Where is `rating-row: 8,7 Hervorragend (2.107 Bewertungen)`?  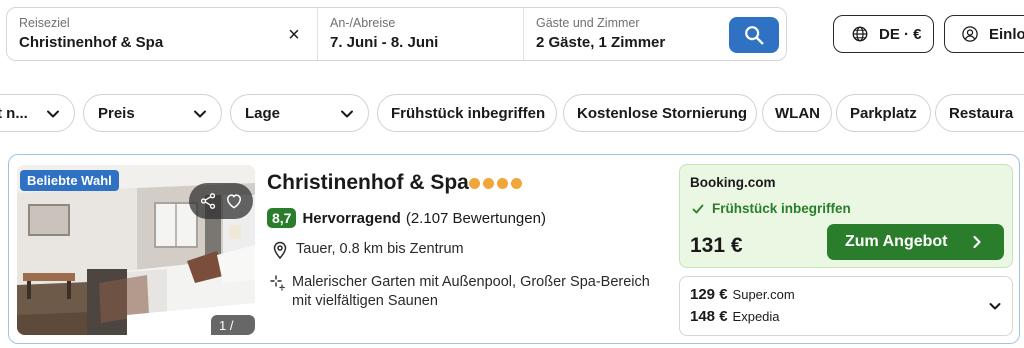
rating-row: 8,7 Hervorragend (2.107 Bewertungen) is located at coordinates (406, 218).